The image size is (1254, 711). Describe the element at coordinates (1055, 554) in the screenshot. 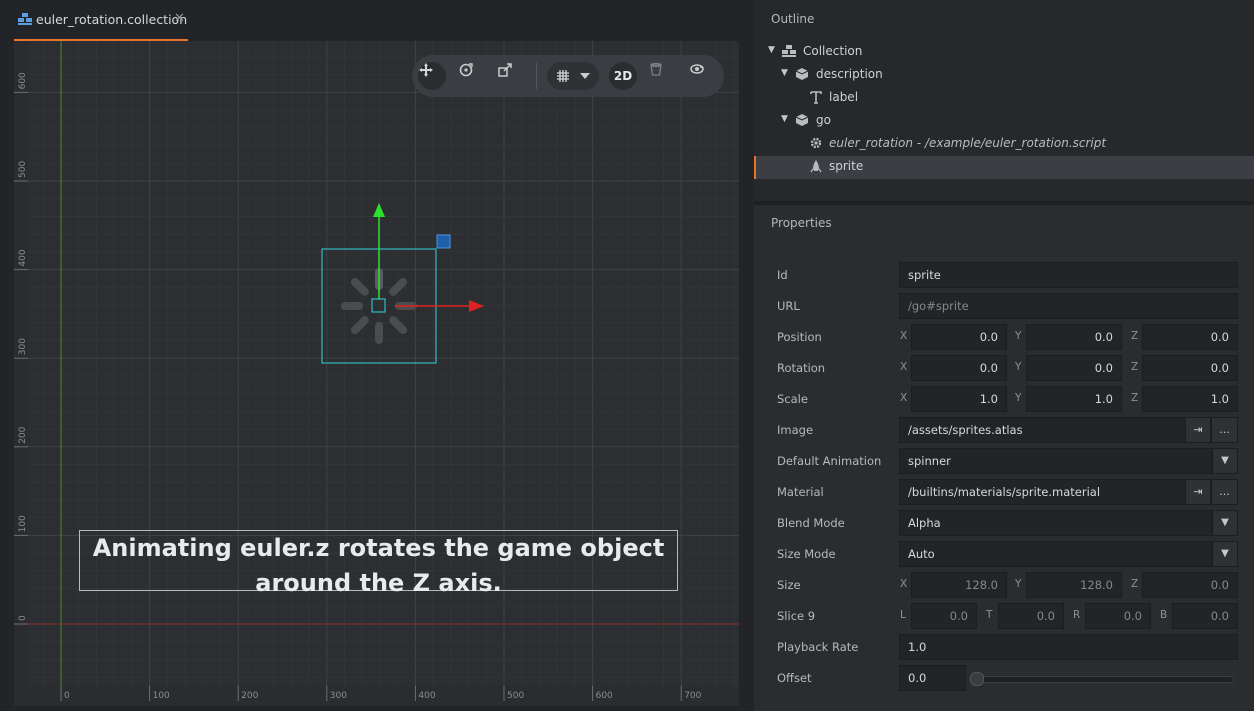

I see `size-mode-select: Auto` at that location.